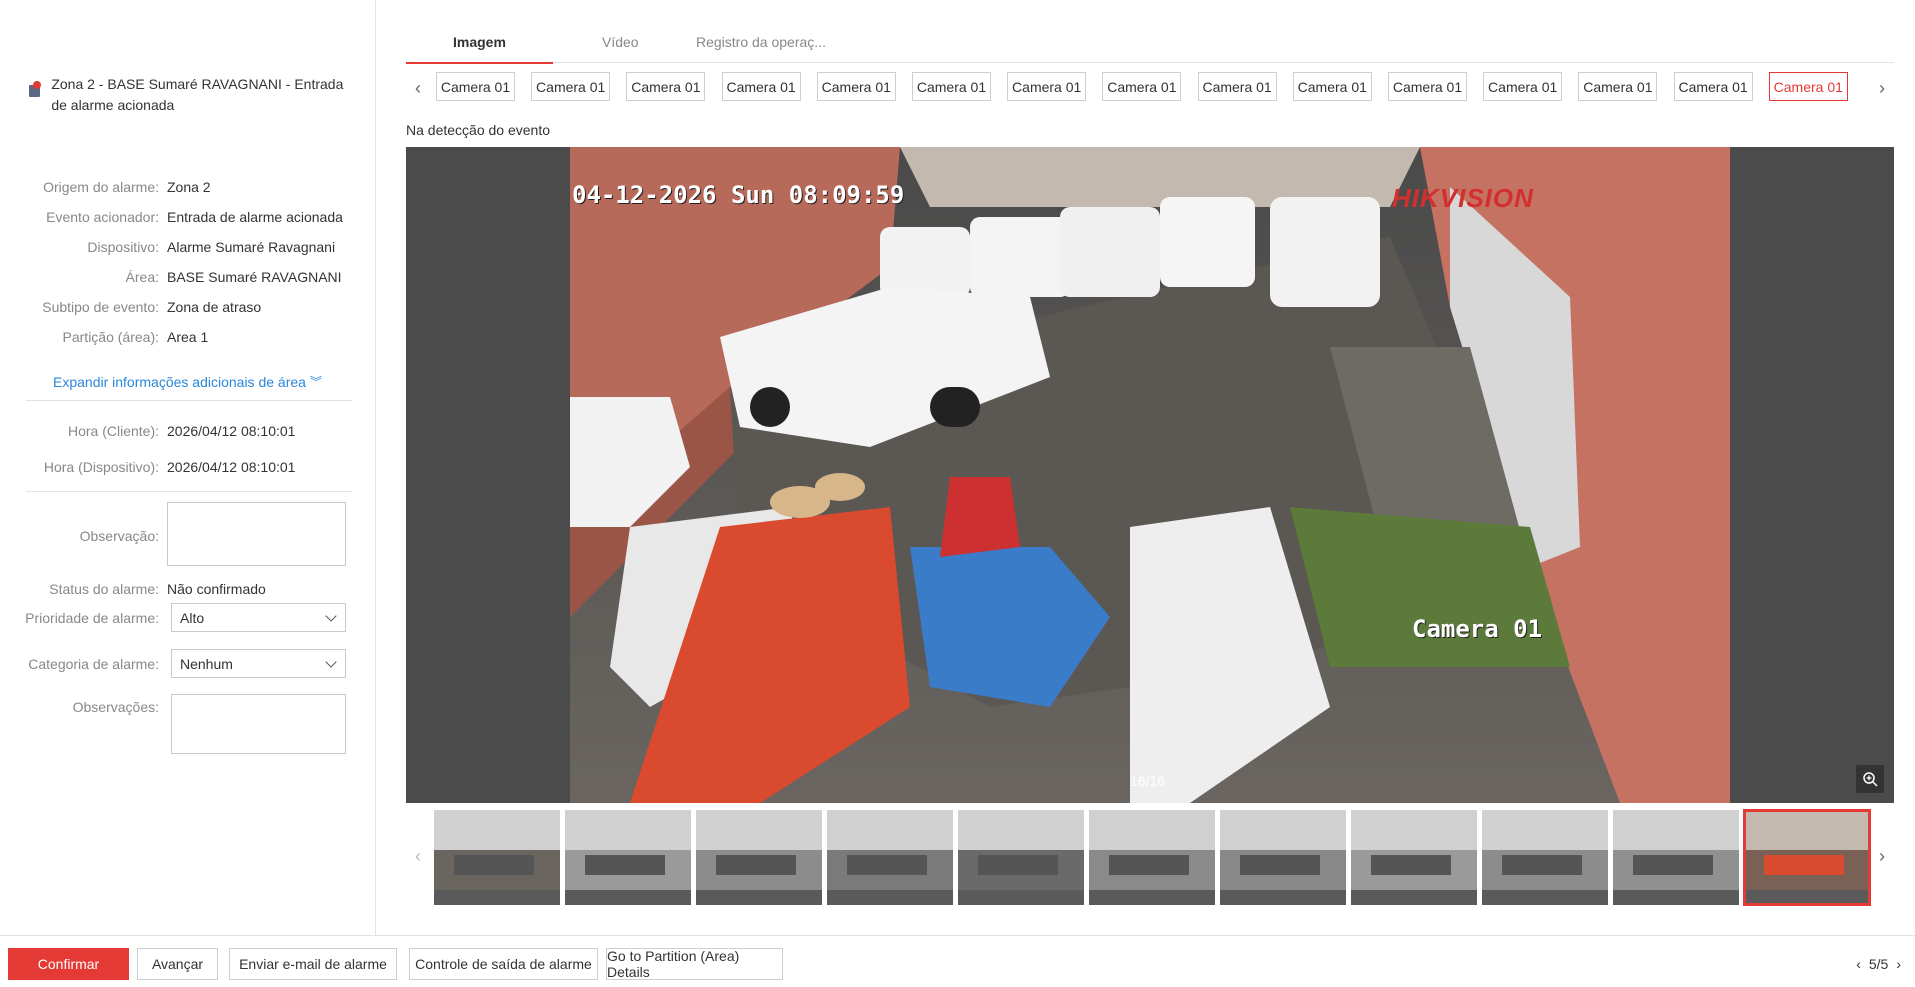  I want to click on double-chevron-down-icon: ︾, so click(315, 382).